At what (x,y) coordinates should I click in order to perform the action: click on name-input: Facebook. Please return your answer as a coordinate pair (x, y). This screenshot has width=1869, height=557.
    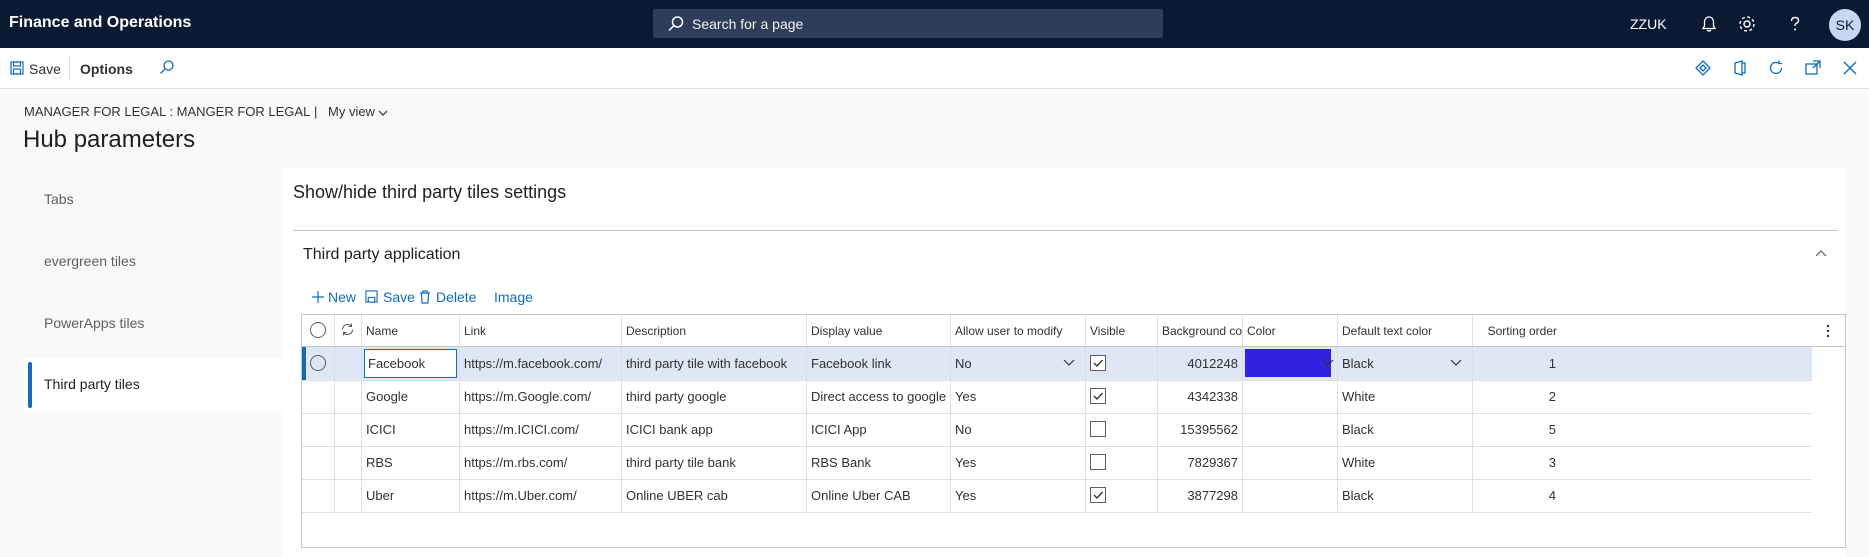
    Looking at the image, I should click on (410, 363).